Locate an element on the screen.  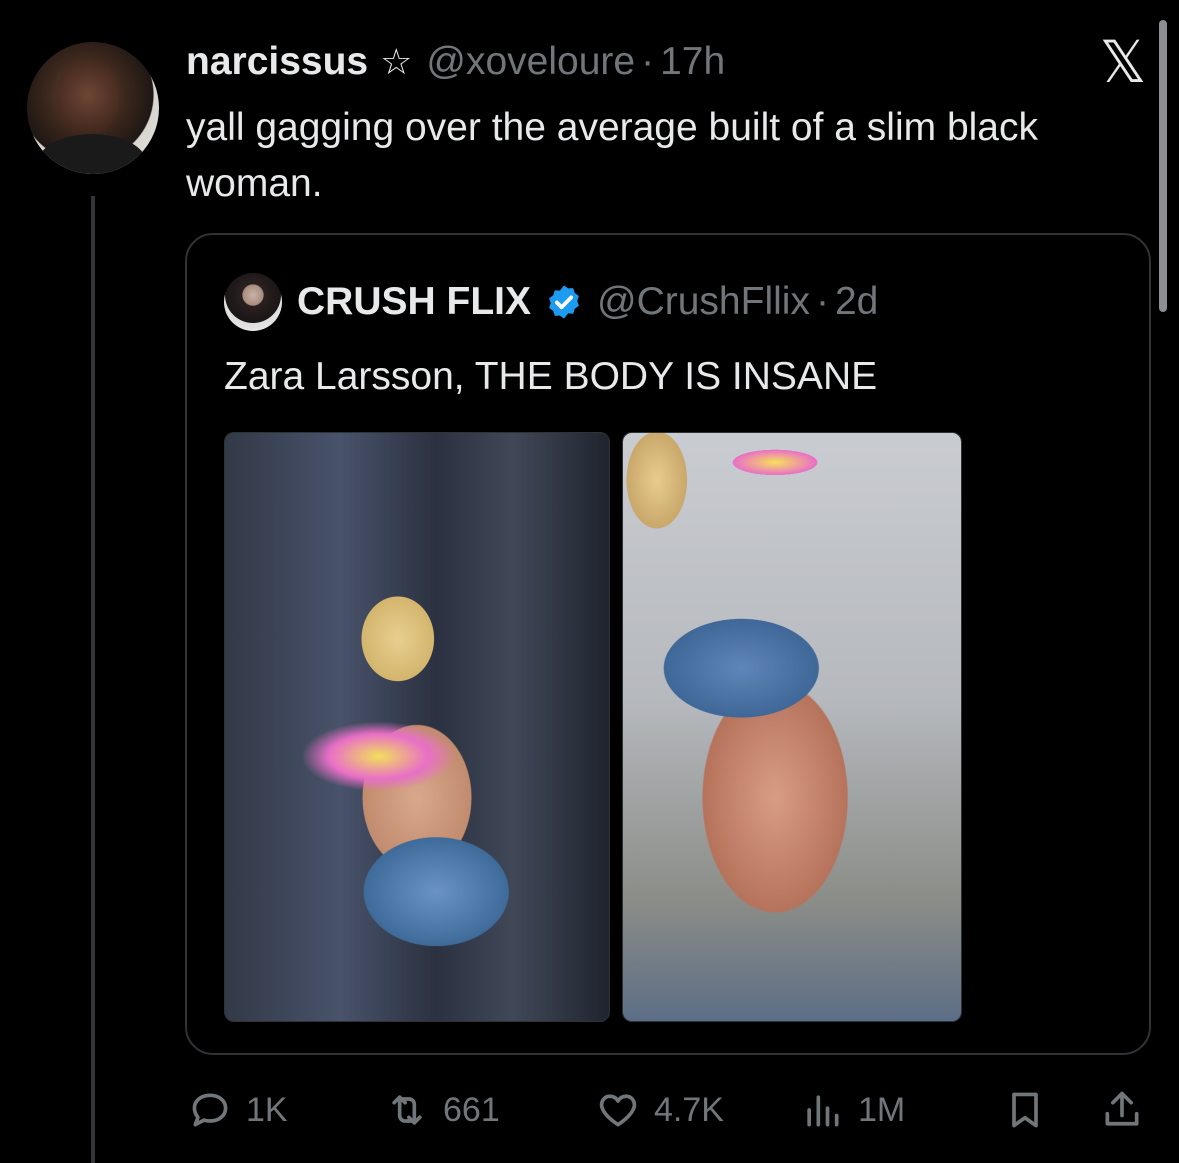
quoted-author-name: CRUSH FLIX is located at coordinates (414, 302).